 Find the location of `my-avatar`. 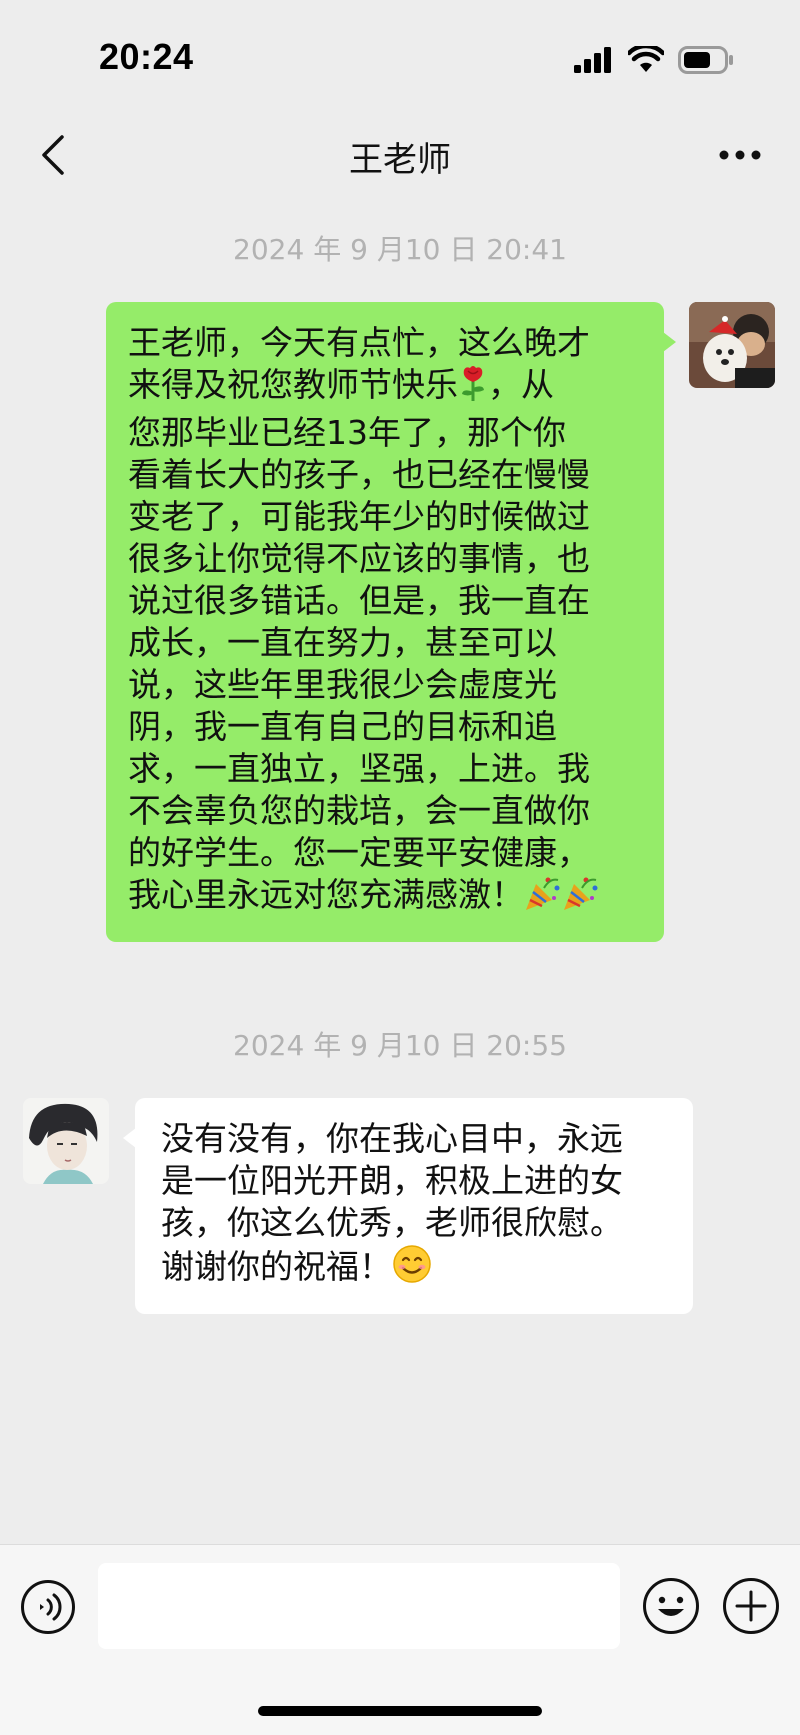

my-avatar is located at coordinates (732, 345).